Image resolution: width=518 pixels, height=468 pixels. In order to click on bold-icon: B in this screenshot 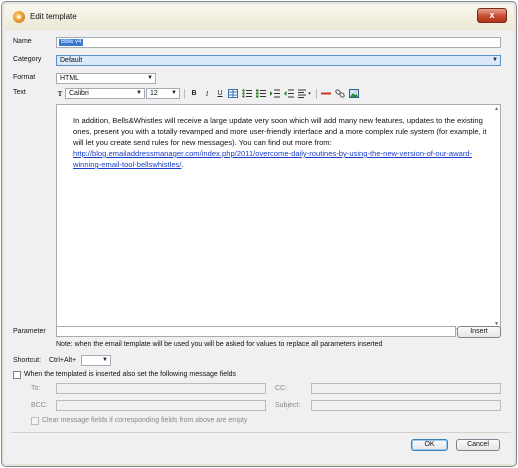, I will do `click(194, 94)`.